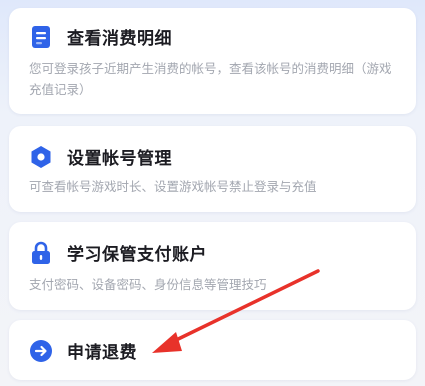  What do you see at coordinates (41, 351) in the screenshot?
I see `arrow-right-circle-icon` at bounding box center [41, 351].